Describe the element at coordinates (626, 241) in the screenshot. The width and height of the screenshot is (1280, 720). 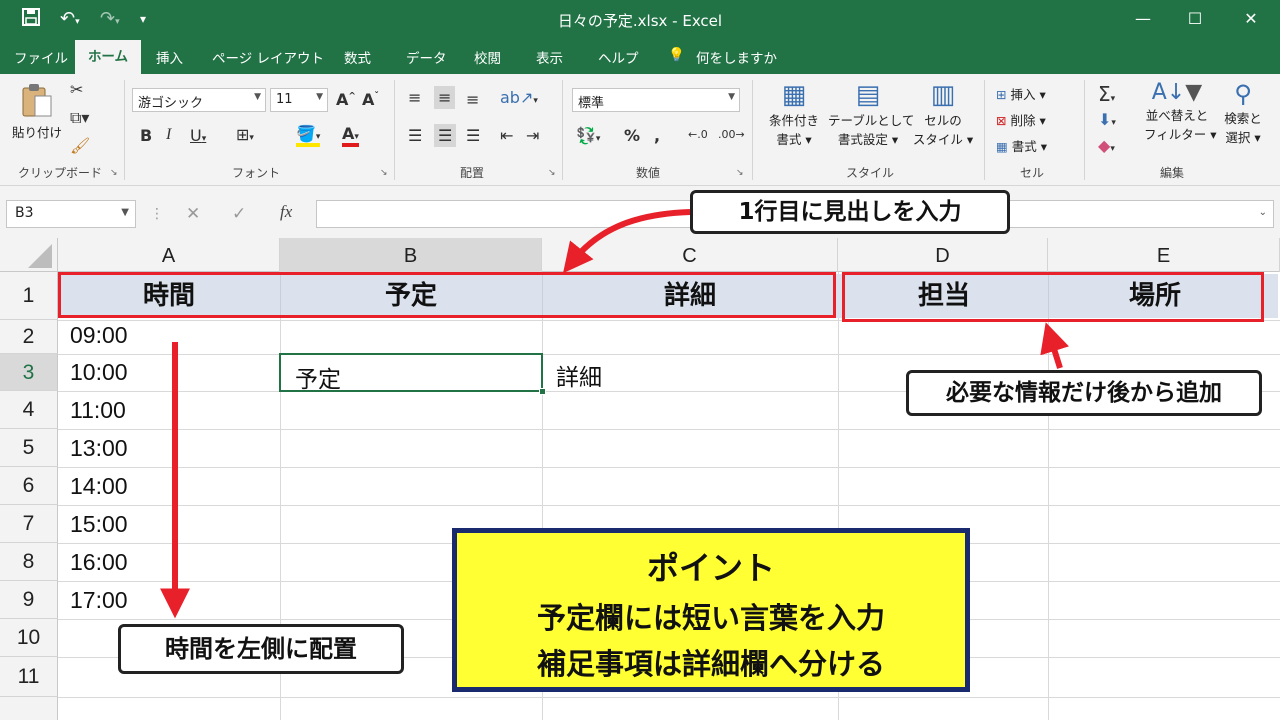
I see `header-arrow` at that location.